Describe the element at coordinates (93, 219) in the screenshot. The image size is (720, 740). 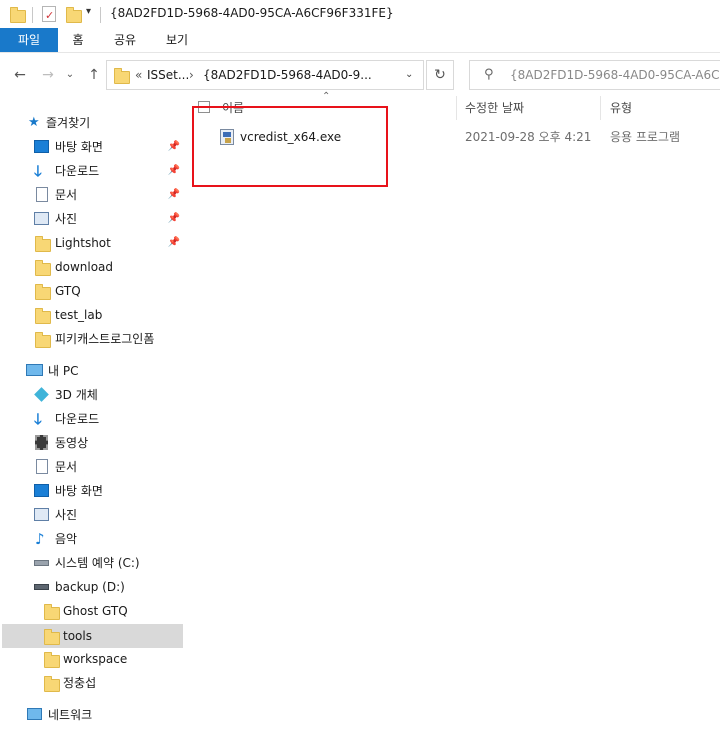
I see `nav-item-pictures: 사진 📌` at that location.